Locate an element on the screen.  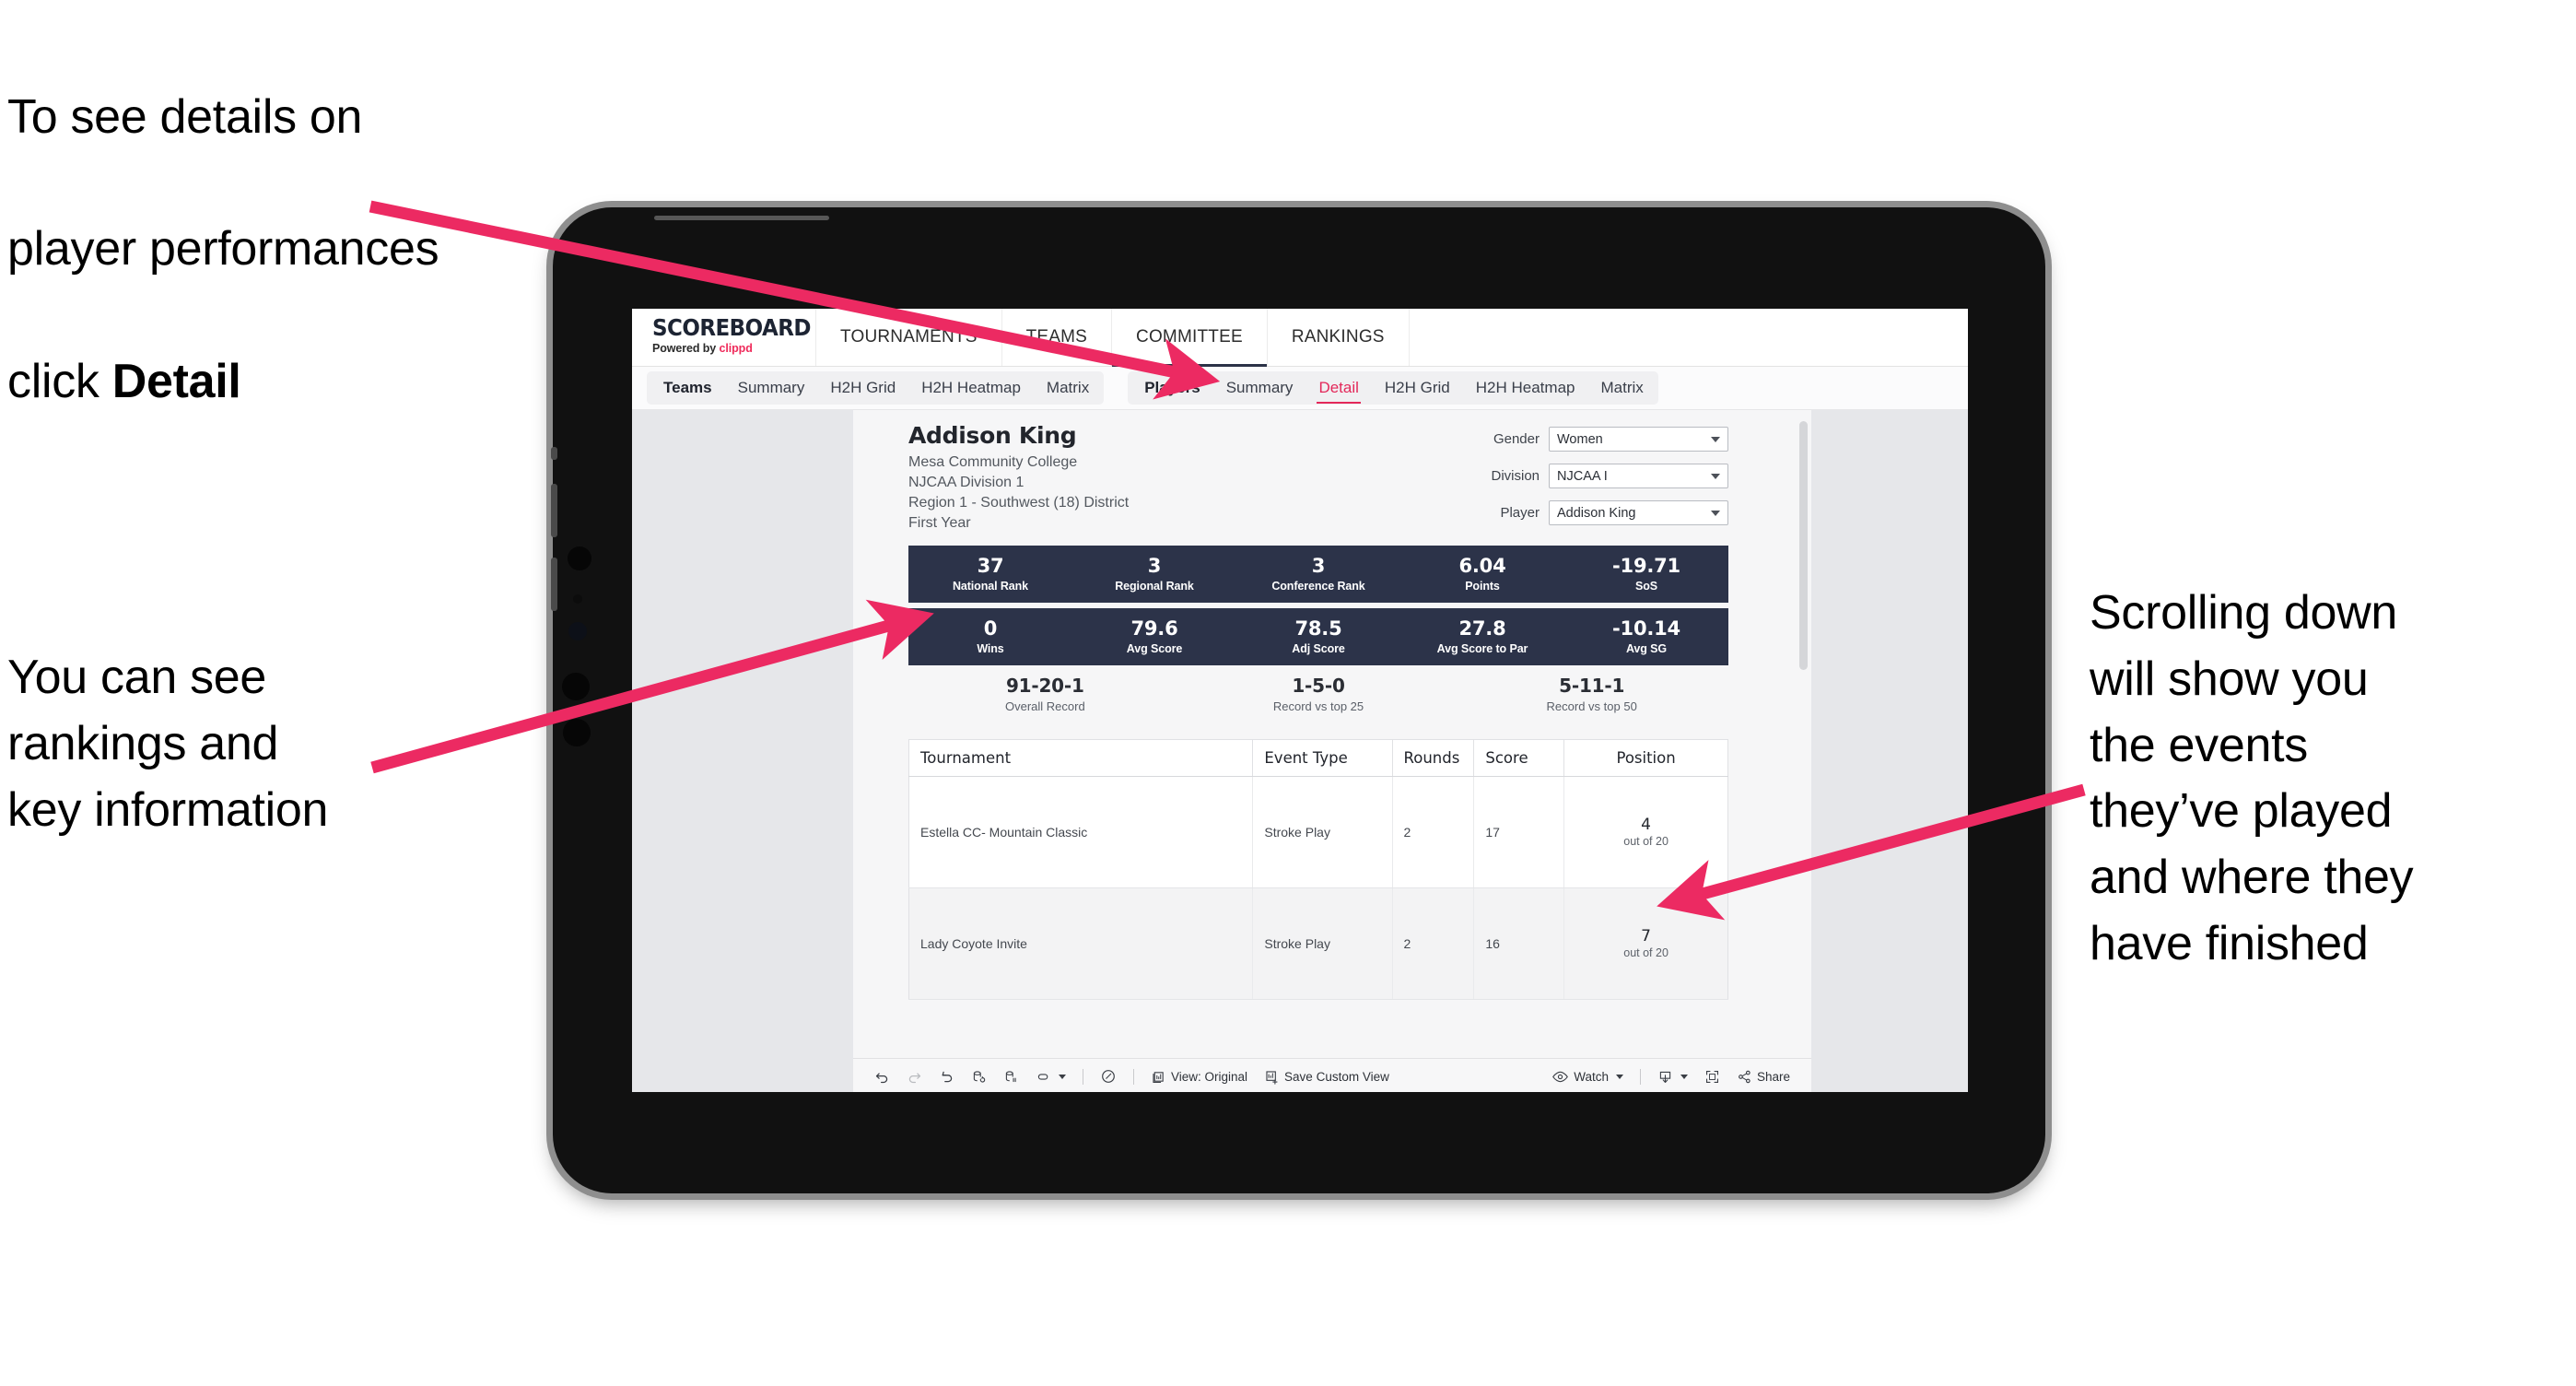
stat-label-avg-sg: Avg SG is located at coordinates (1646, 649).